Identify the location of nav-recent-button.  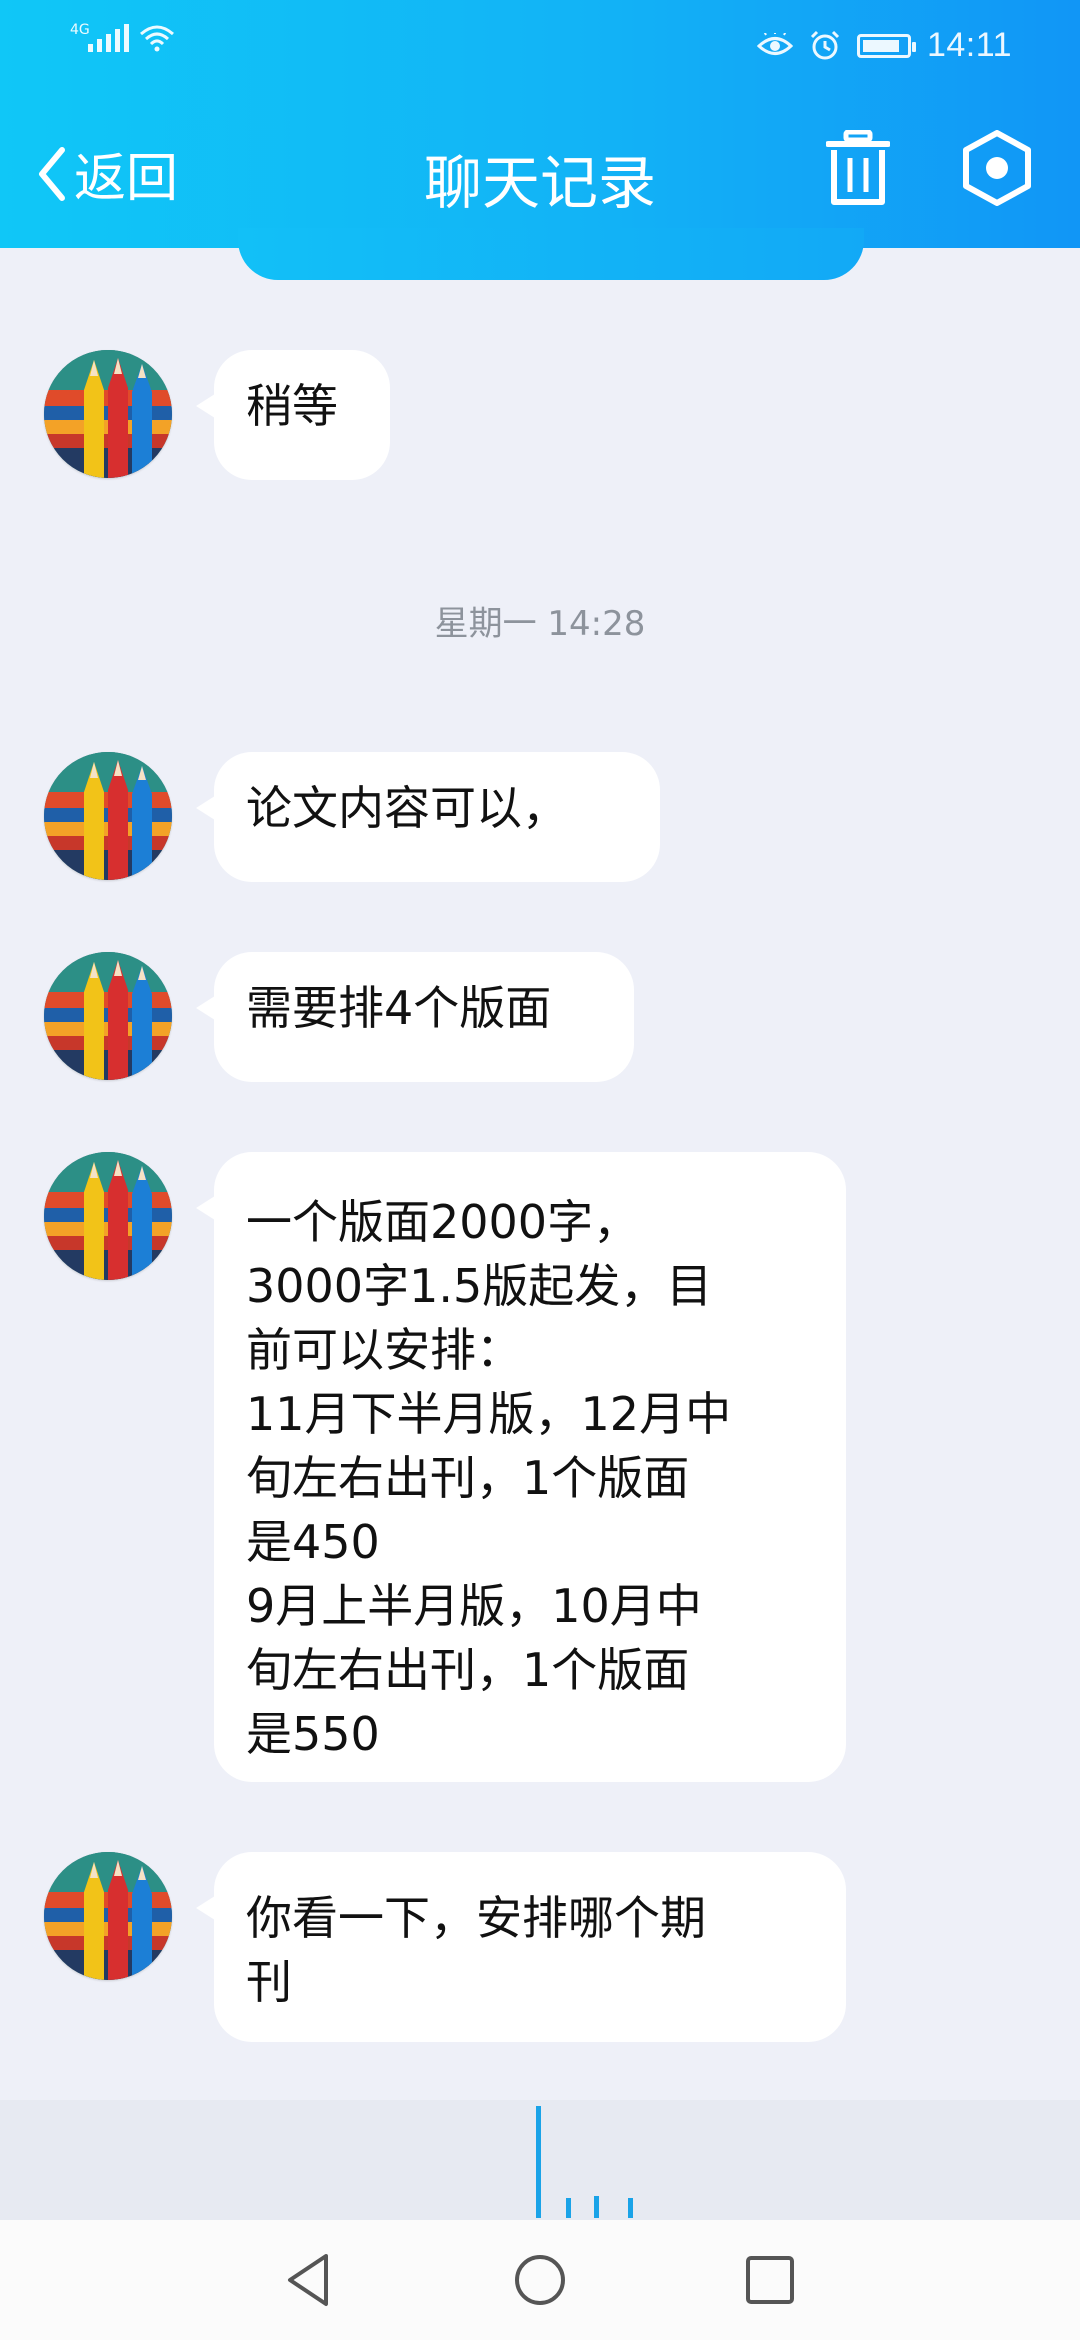
(770, 2280).